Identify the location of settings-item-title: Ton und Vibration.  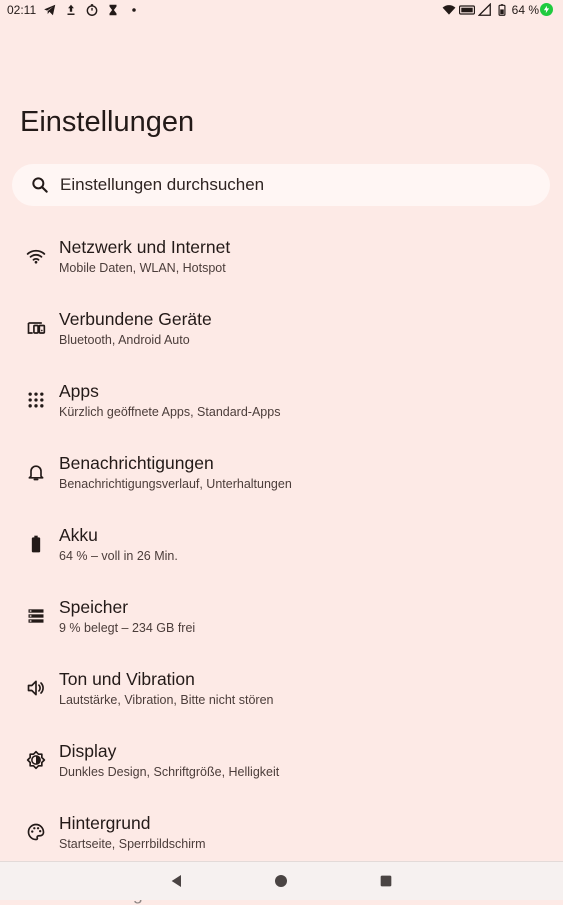
(127, 679).